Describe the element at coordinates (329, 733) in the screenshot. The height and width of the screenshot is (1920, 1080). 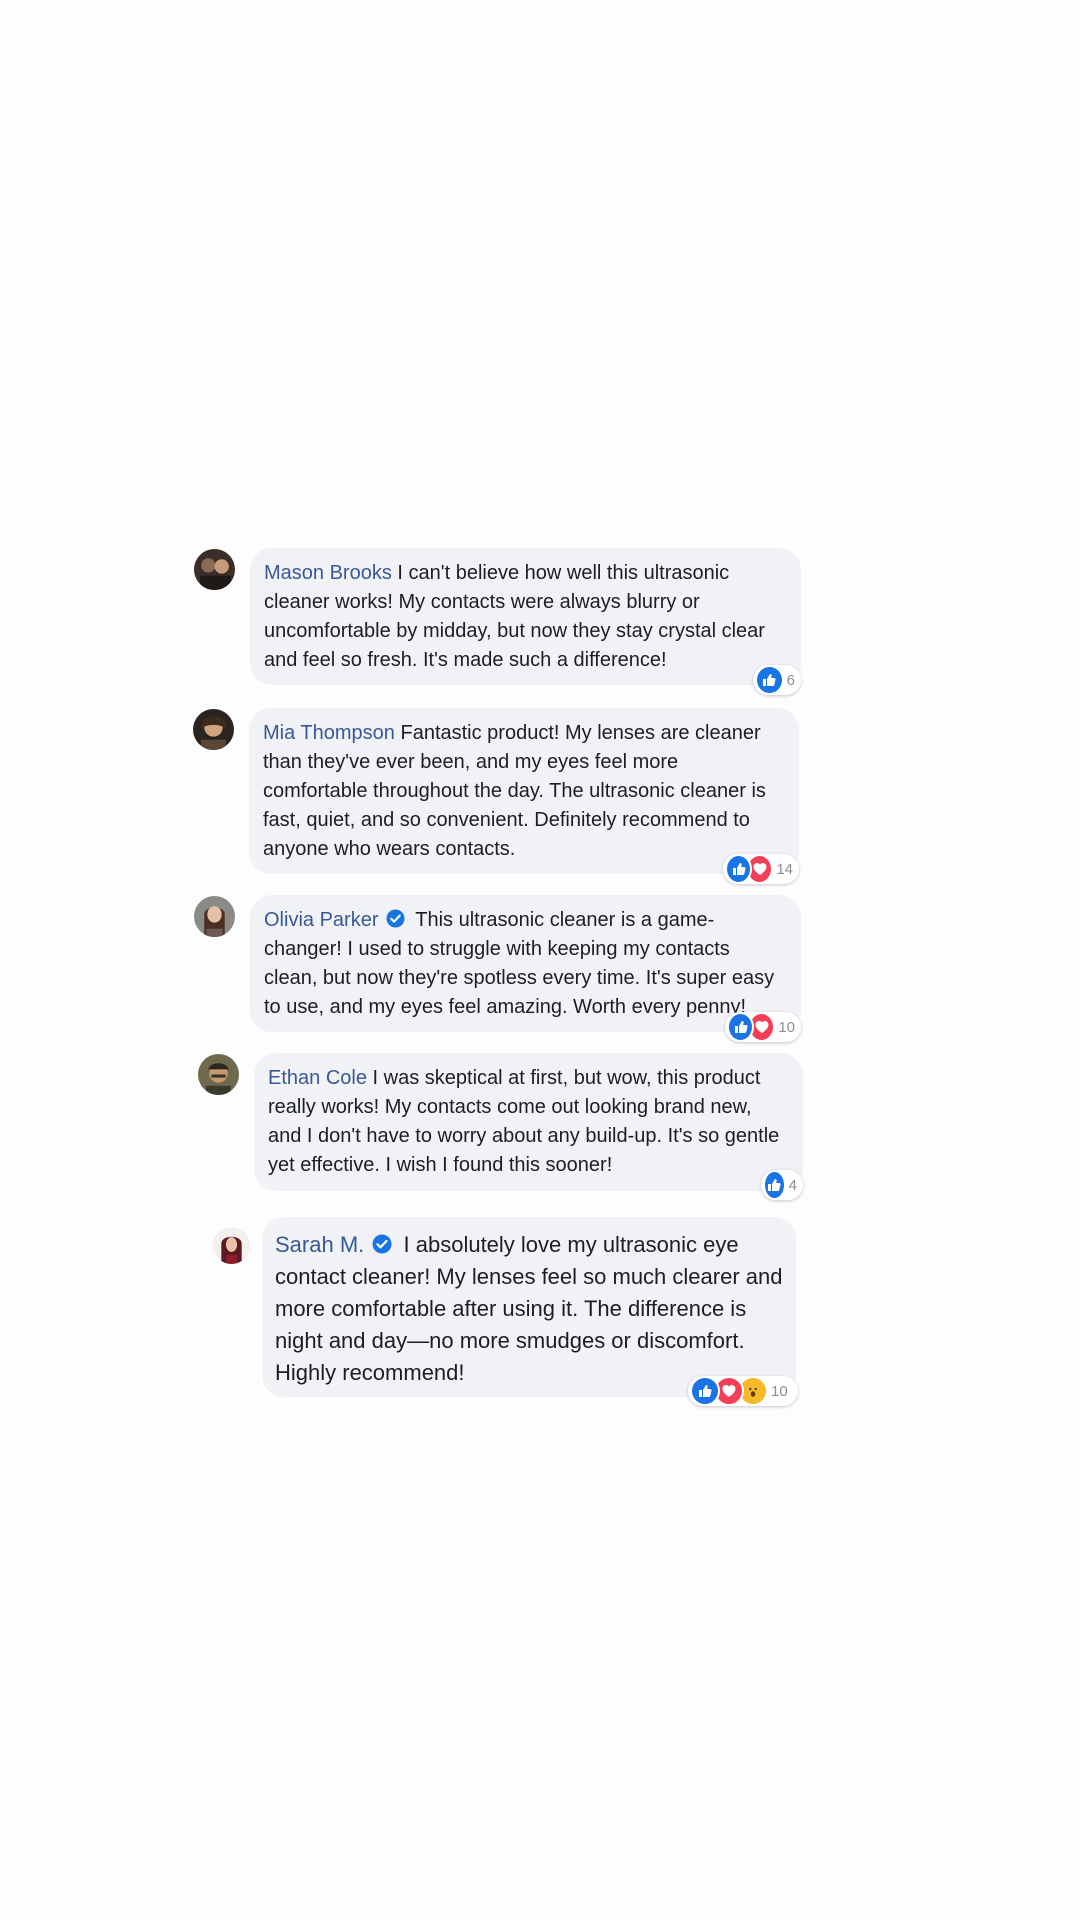
I see `comment-author-link: Mia Thompson` at that location.